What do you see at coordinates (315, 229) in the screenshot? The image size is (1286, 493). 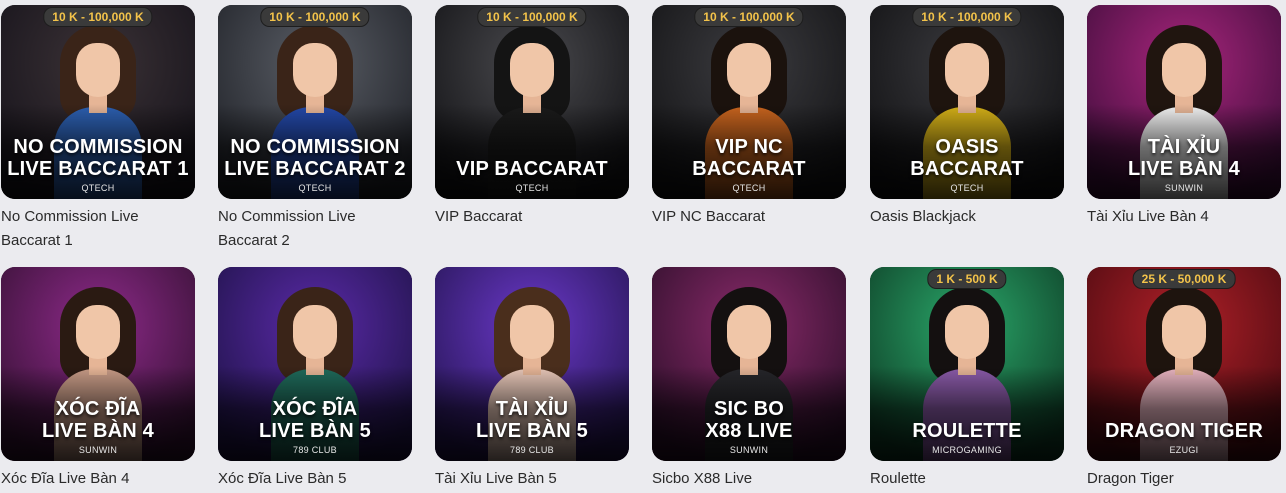 I see `game-name: No Commission Live Baccarat 2` at bounding box center [315, 229].